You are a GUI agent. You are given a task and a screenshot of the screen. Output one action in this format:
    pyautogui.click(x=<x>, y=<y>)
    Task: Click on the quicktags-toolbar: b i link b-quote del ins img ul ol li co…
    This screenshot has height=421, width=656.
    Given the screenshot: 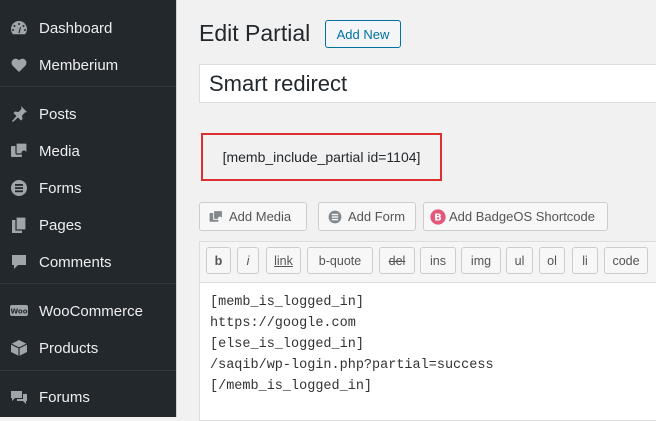 What is the action you would take?
    pyautogui.click(x=428, y=262)
    